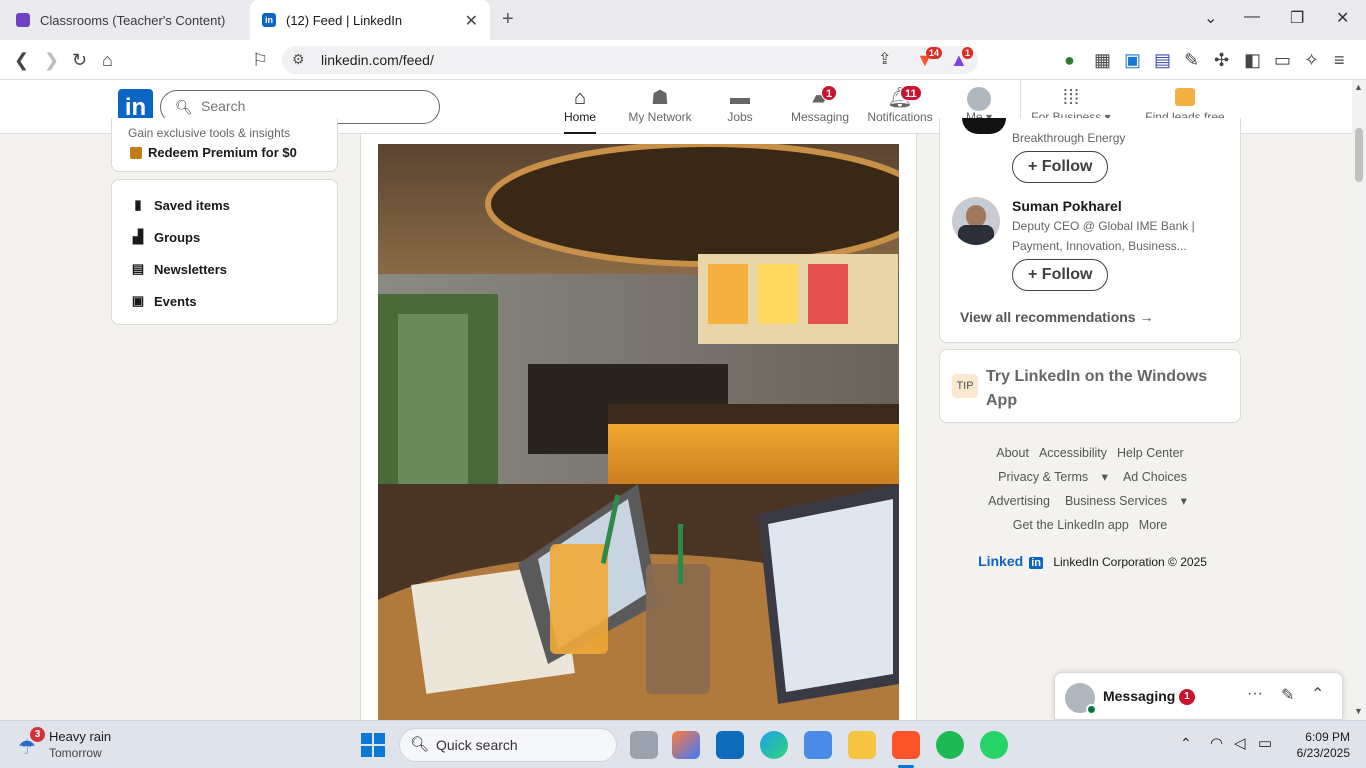 This screenshot has width=1366, height=768. Describe the element at coordinates (1311, 60) in the screenshot. I see `leo-ai-icon: ✧` at that location.